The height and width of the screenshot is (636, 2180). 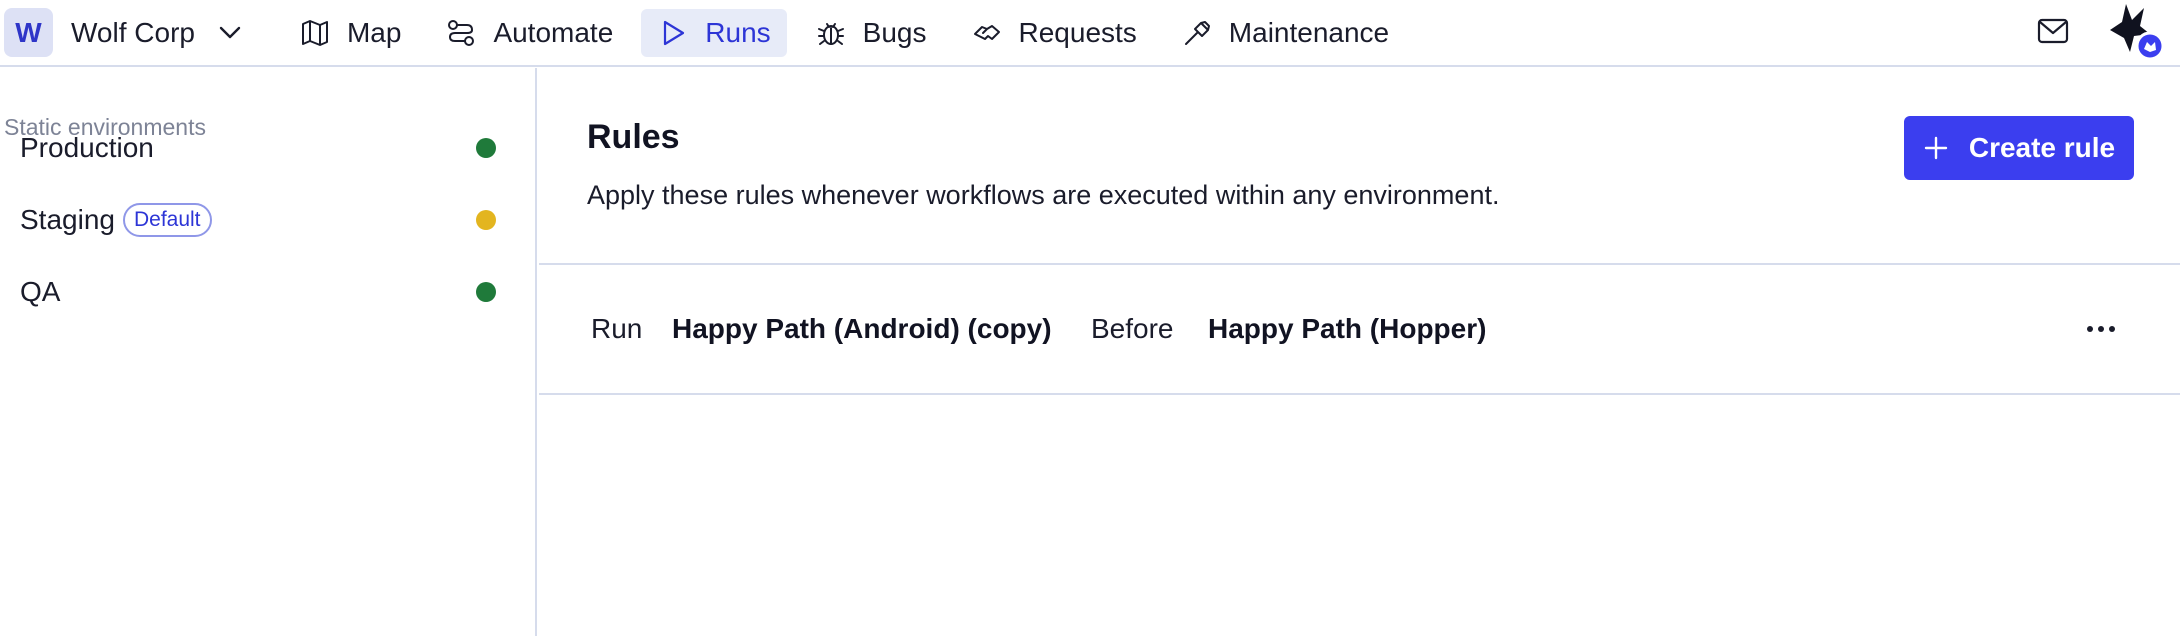 What do you see at coordinates (617, 328) in the screenshot?
I see `rule-run-word: Run` at bounding box center [617, 328].